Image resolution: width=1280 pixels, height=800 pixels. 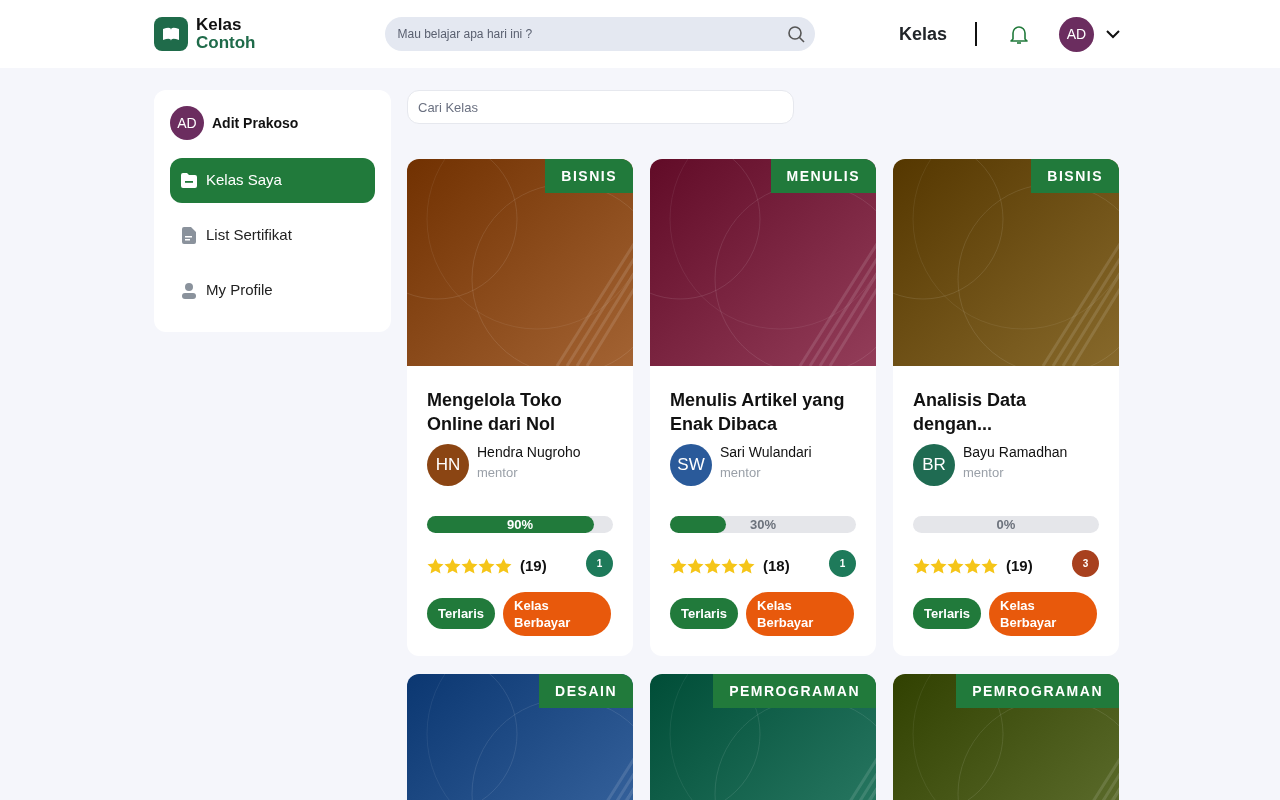 What do you see at coordinates (272, 235) in the screenshot?
I see `sidebar-item: List Sertifikat` at bounding box center [272, 235].